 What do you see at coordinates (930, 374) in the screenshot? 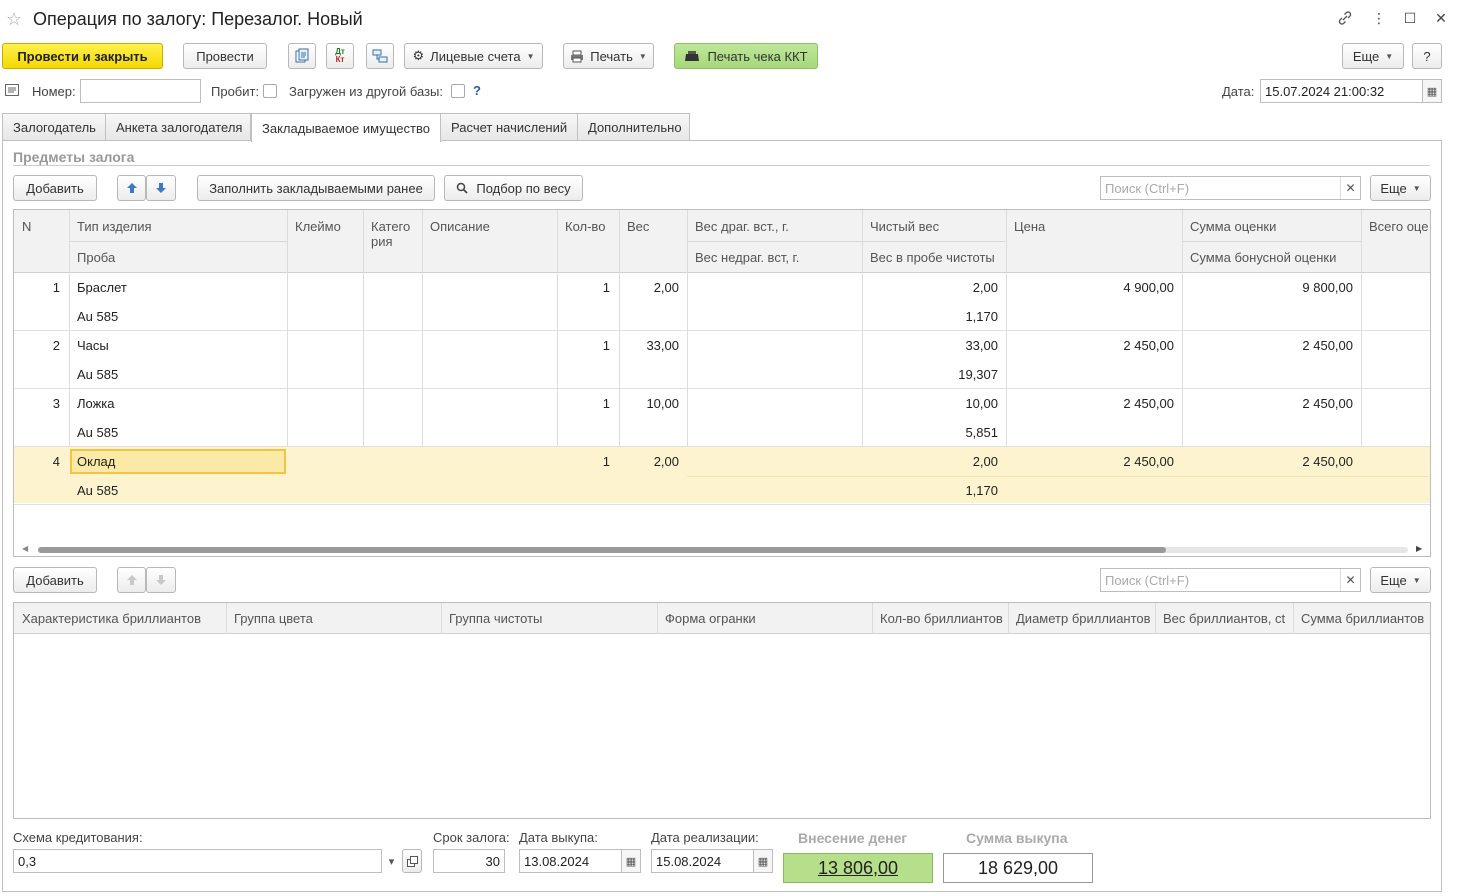
I see `item-pure-weight: 19,307` at bounding box center [930, 374].